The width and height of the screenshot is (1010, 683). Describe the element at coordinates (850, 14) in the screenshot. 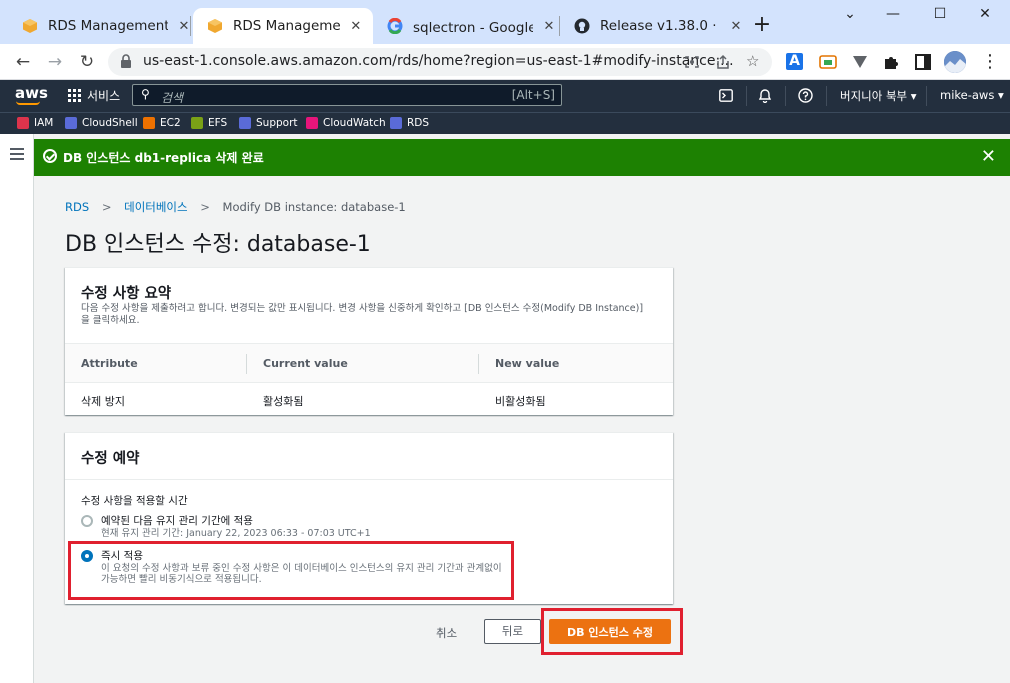

I see `tab-search-icon: ⌄` at that location.